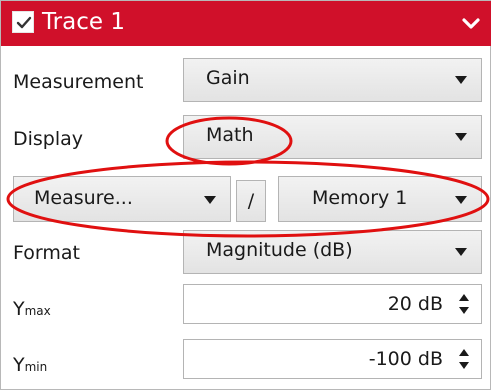 Image resolution: width=491 pixels, height=390 pixels. What do you see at coordinates (332, 80) in the screenshot?
I see `measurement-select: Gain` at bounding box center [332, 80].